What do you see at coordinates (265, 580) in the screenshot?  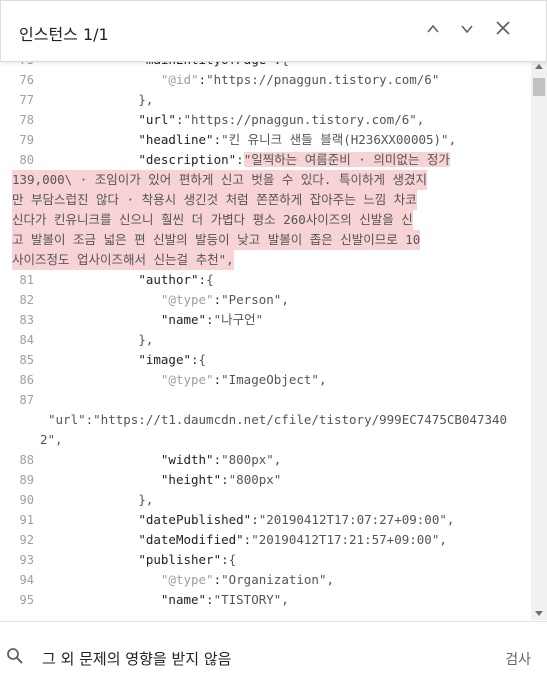 I see `code-line: 94 "@type":"Organization",` at bounding box center [265, 580].